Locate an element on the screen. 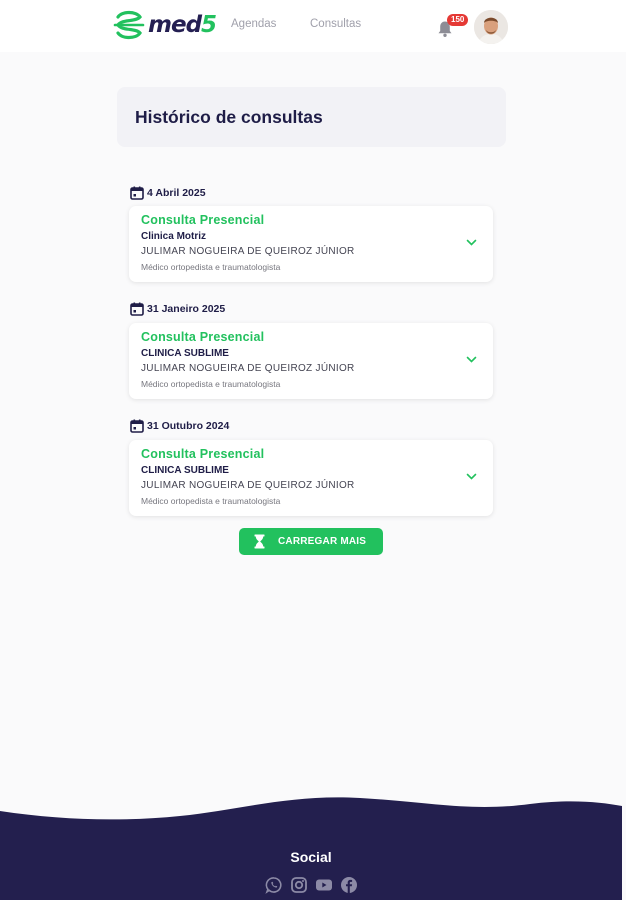  top-header: med5 Agendas Consultas 150 is located at coordinates (313, 26).